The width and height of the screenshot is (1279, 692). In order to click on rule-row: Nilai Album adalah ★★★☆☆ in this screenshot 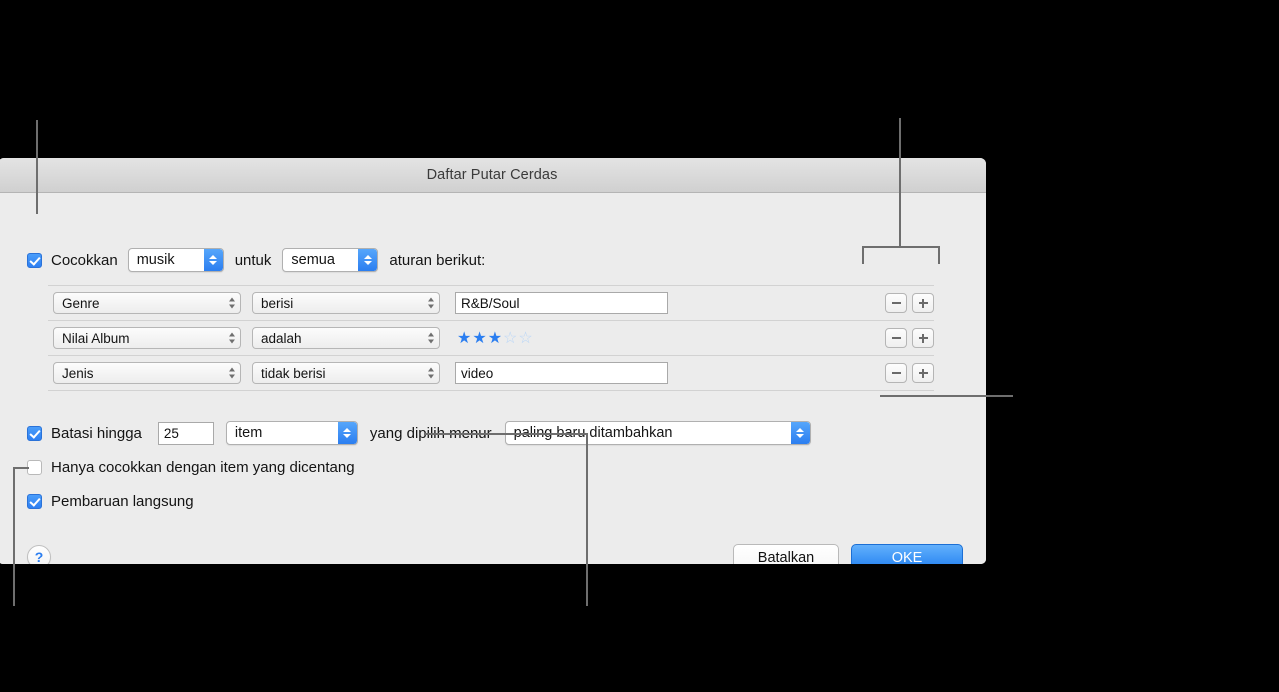, I will do `click(491, 338)`.